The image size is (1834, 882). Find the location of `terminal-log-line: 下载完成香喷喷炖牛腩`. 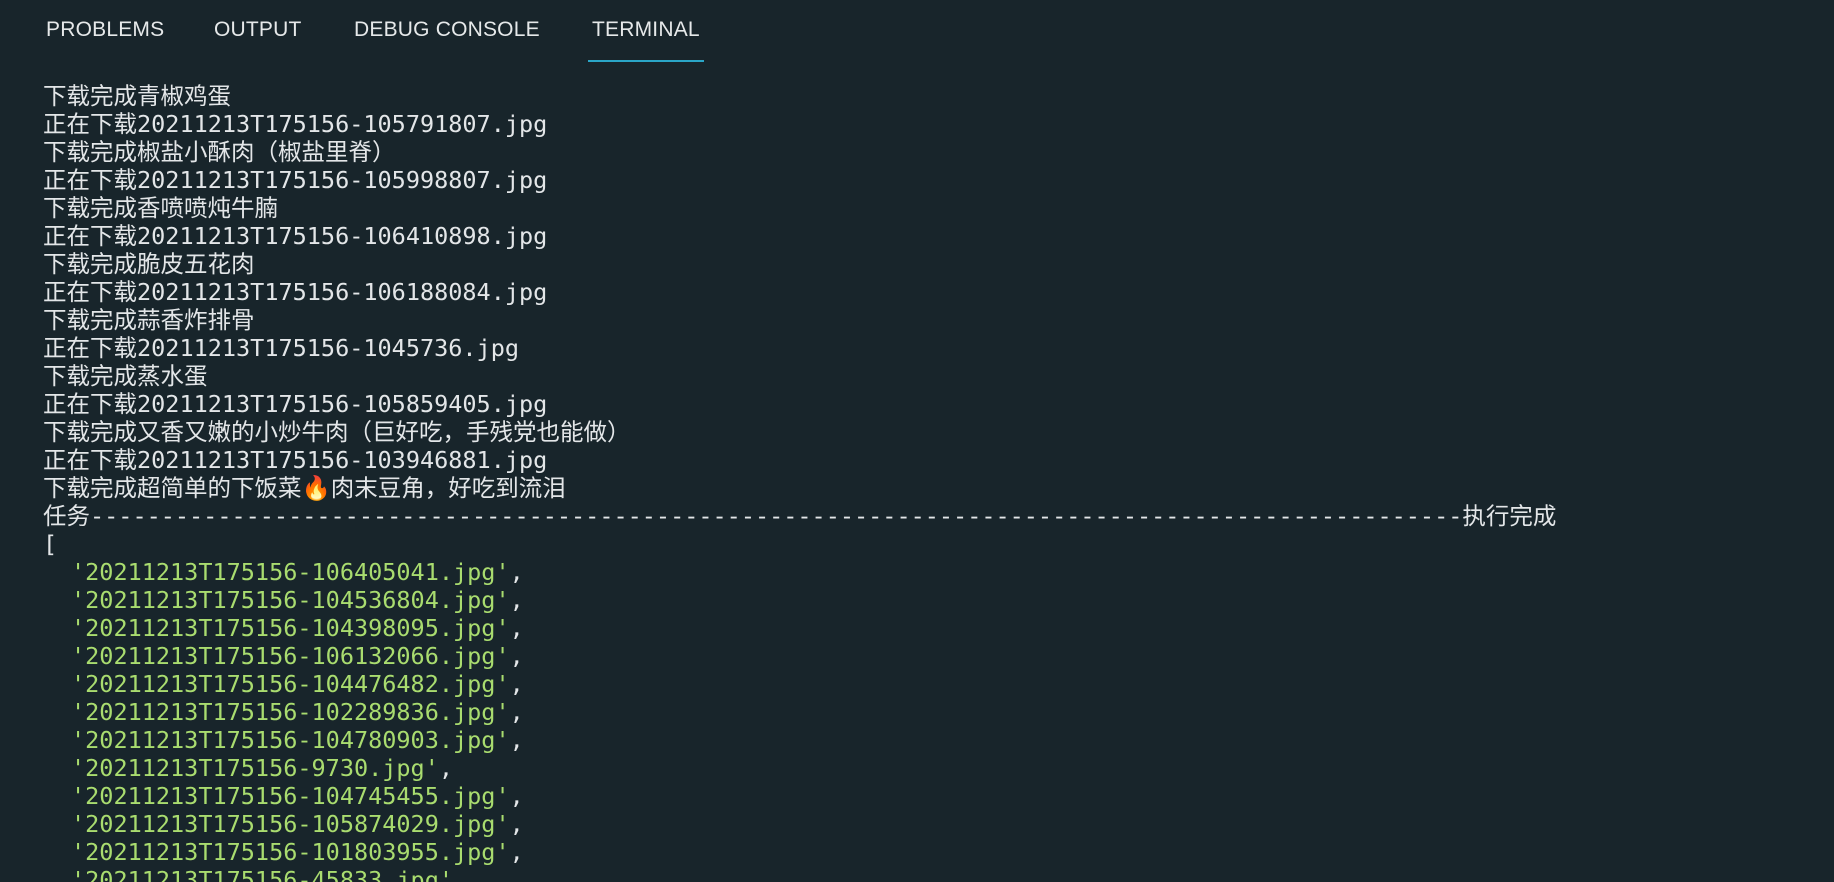

terminal-log-line: 下载完成香喷喷炖牛腩 is located at coordinates (160, 208).